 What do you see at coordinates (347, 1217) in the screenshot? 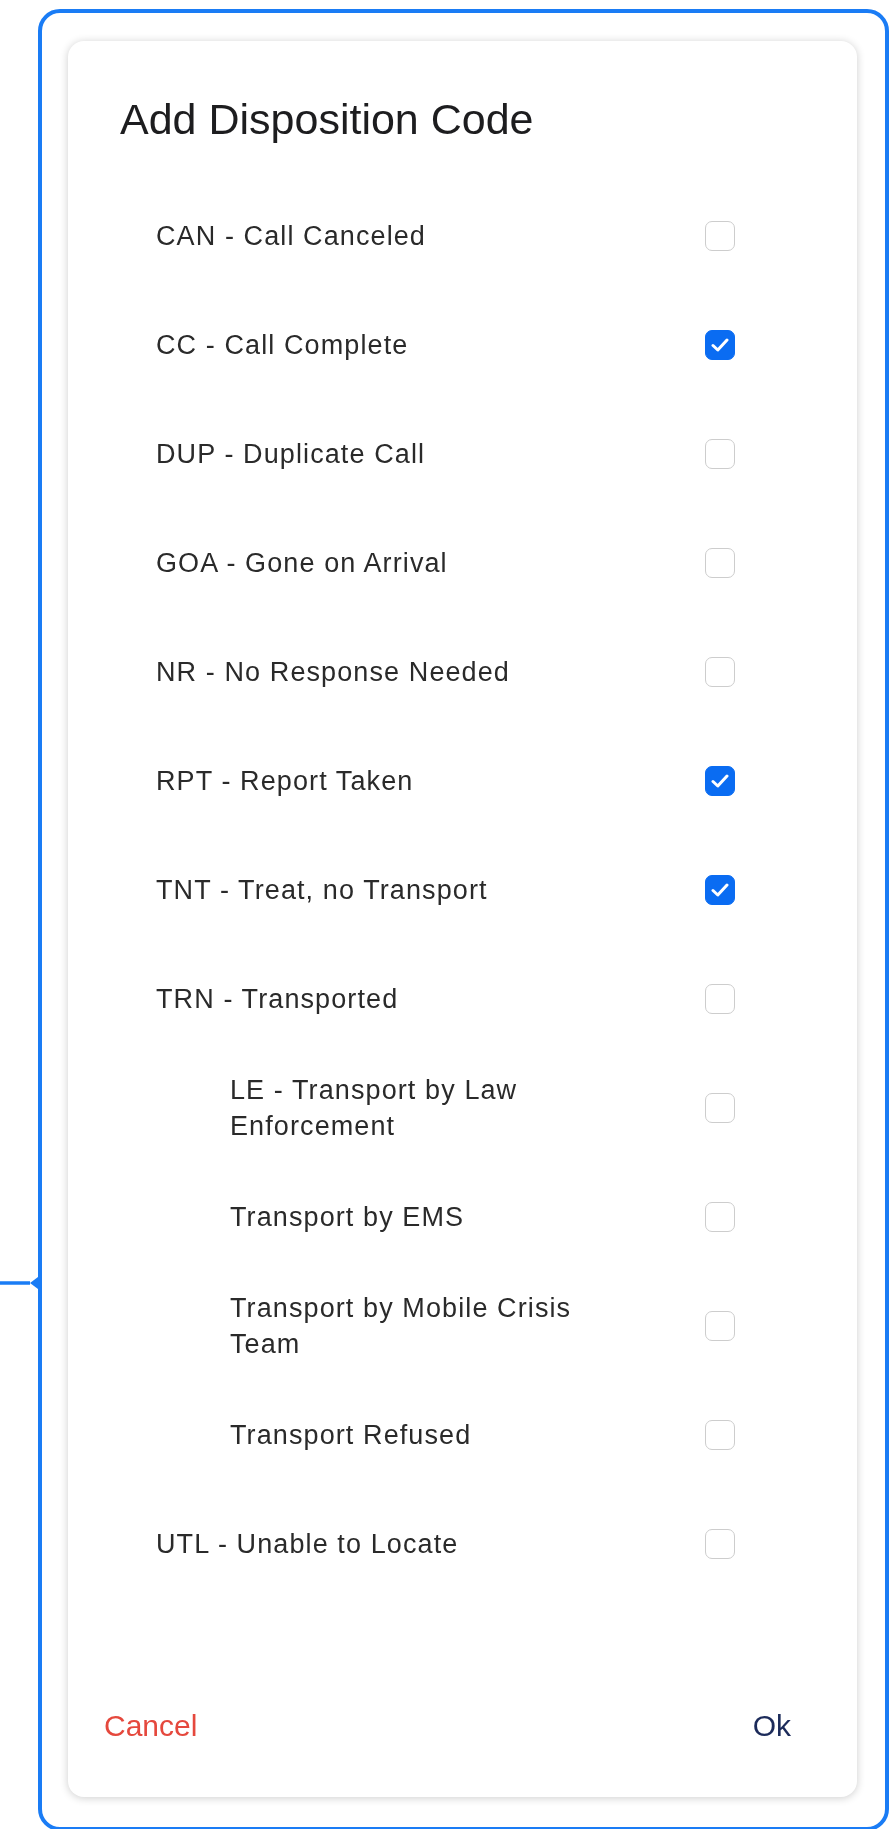
I see `option-label: Transport by EMS` at bounding box center [347, 1217].